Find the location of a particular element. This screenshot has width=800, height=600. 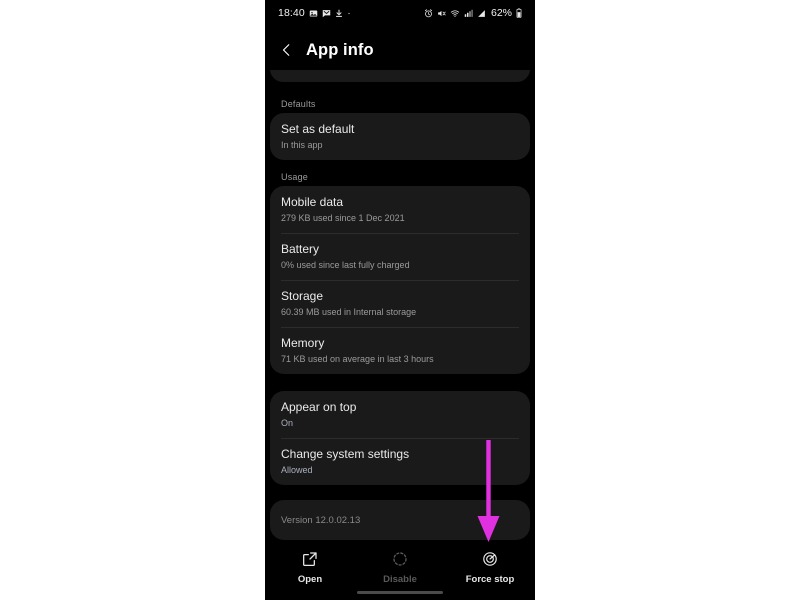

open-button: Open is located at coordinates (310, 564).